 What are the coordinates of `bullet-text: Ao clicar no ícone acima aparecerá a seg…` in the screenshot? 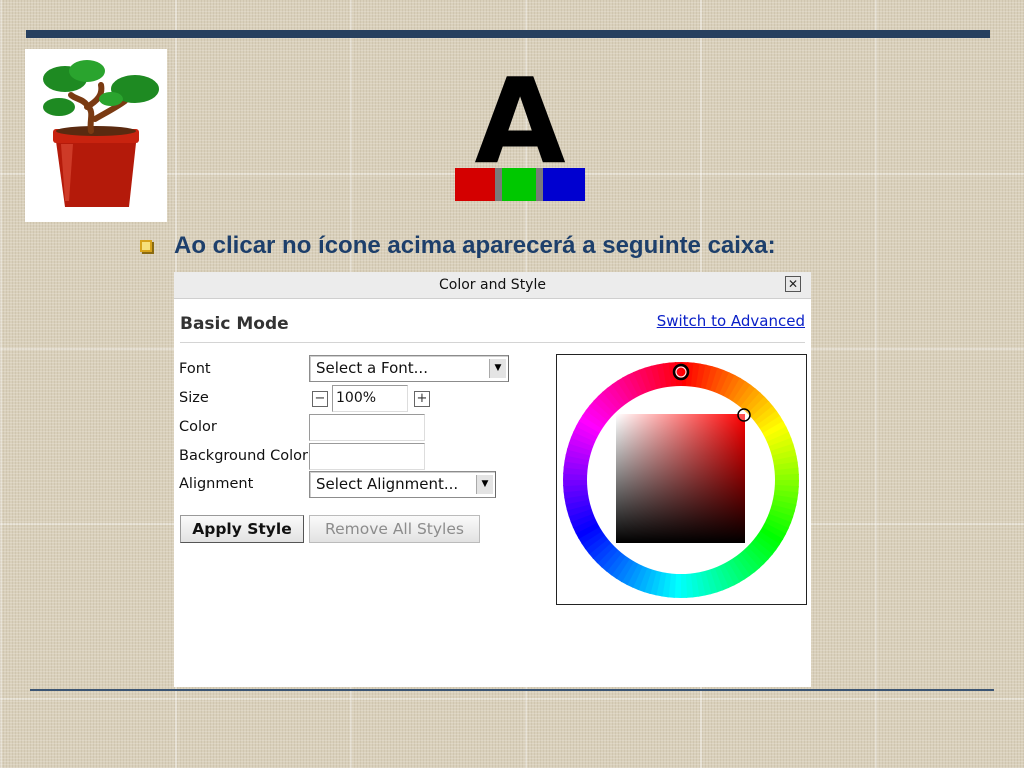 It's located at (475, 245).